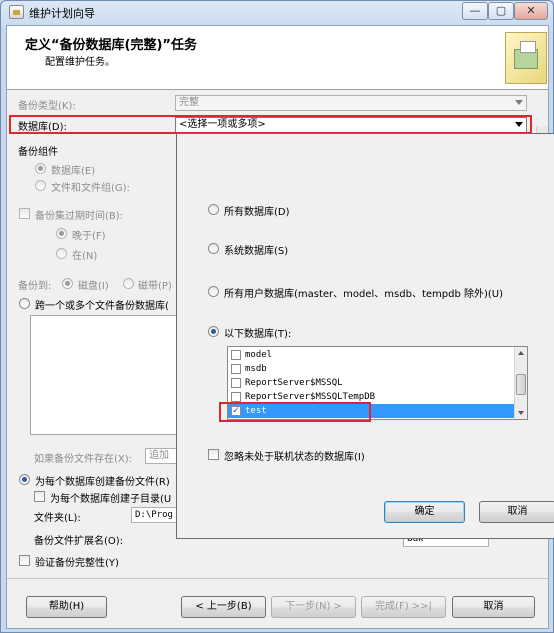 The width and height of the screenshot is (554, 633). Describe the element at coordinates (493, 607) in the screenshot. I see `cancel-button: 取消` at that location.